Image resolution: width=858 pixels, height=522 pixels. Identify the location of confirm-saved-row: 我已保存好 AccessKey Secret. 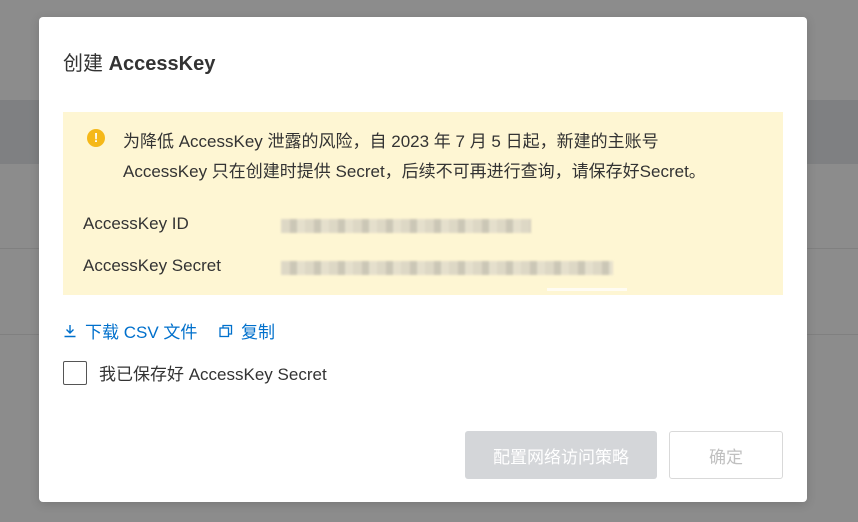
(195, 372).